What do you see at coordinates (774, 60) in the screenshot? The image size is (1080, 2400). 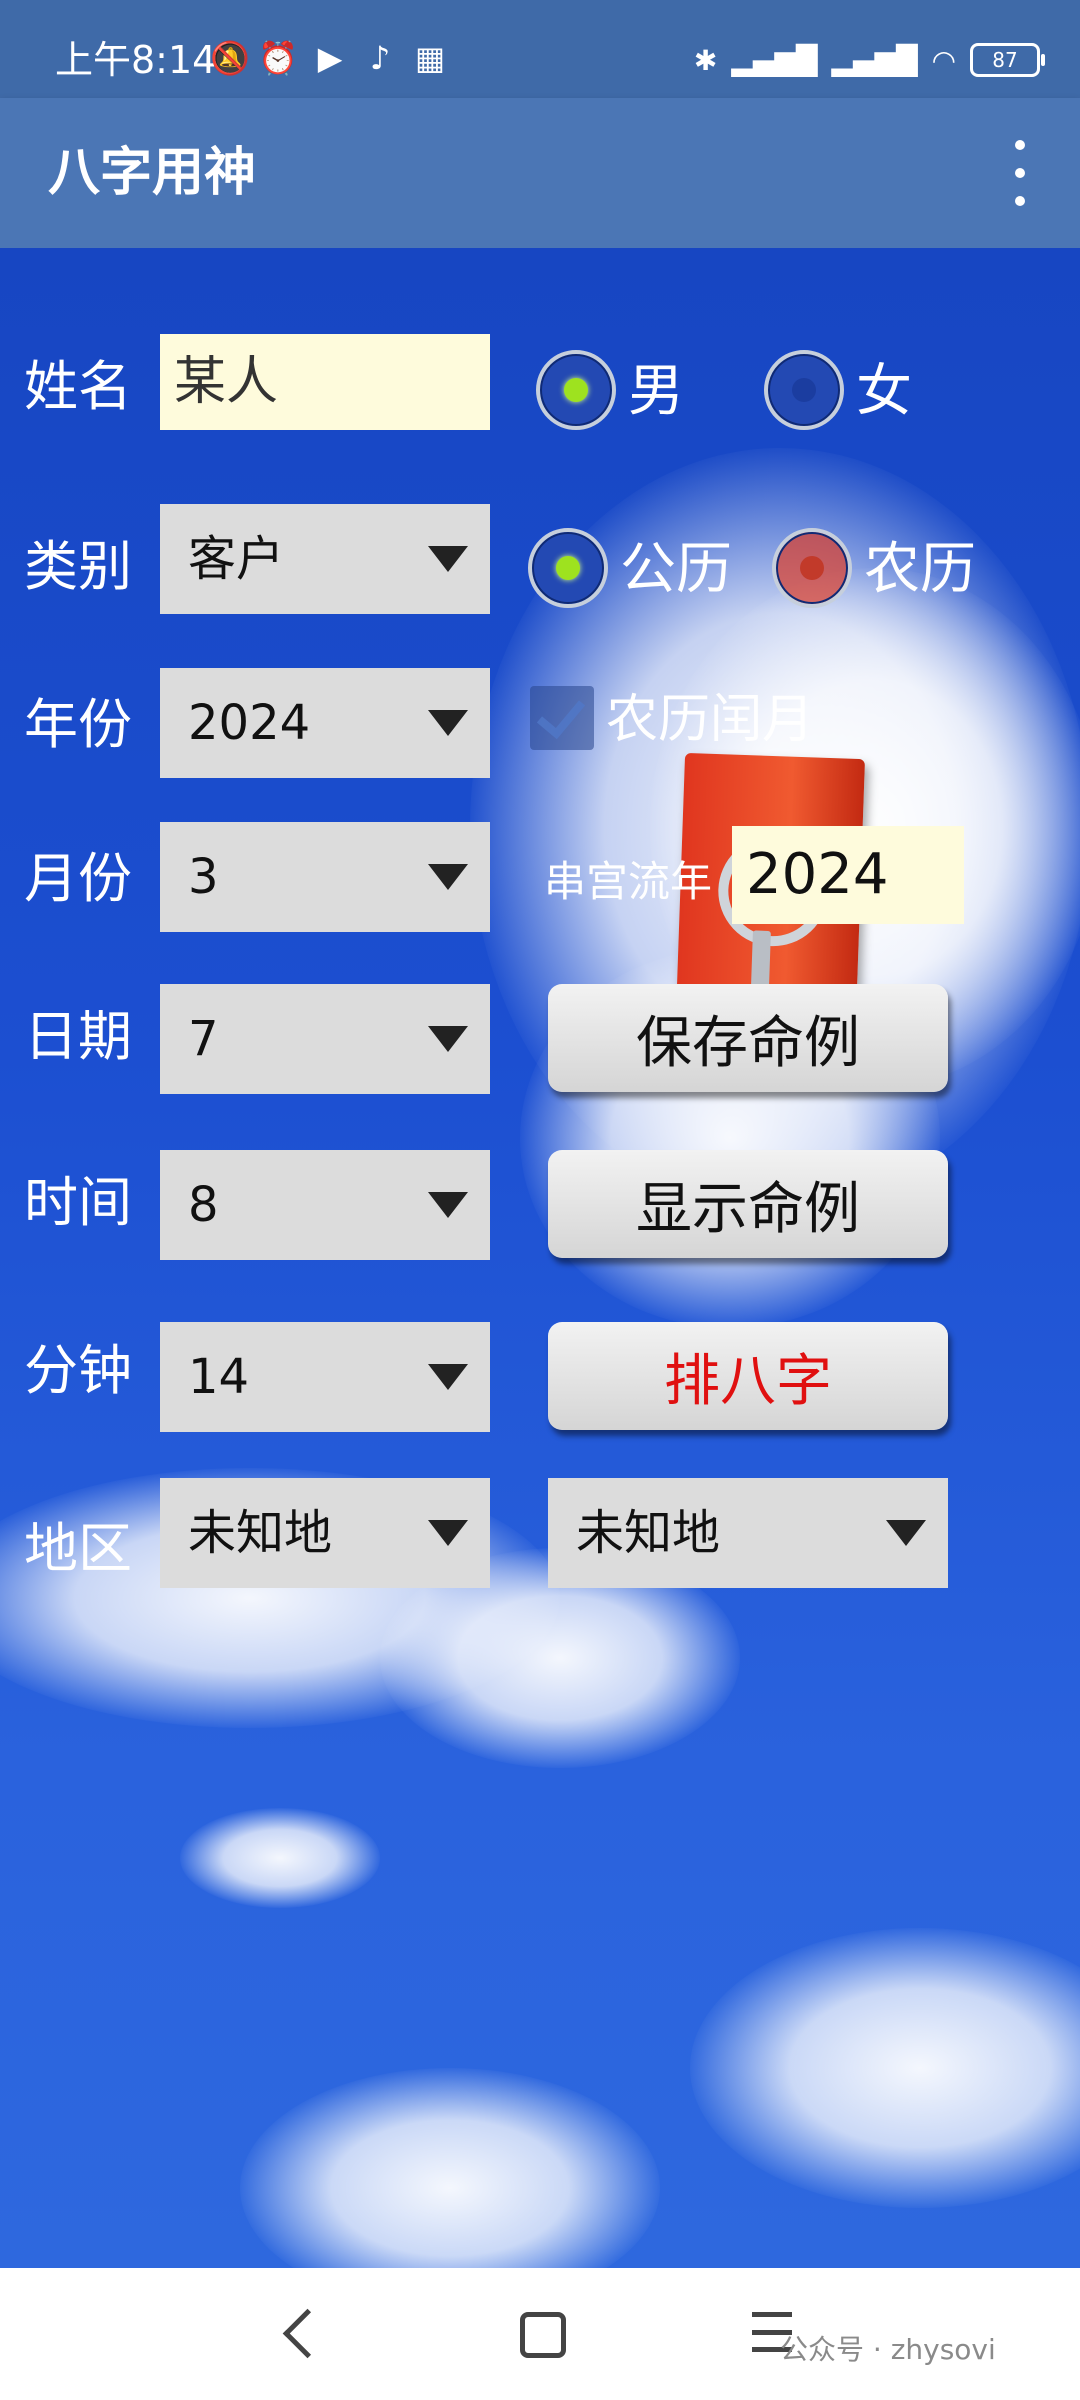 I see `signal-hd-1-icon: ▂▄▆█` at bounding box center [774, 60].